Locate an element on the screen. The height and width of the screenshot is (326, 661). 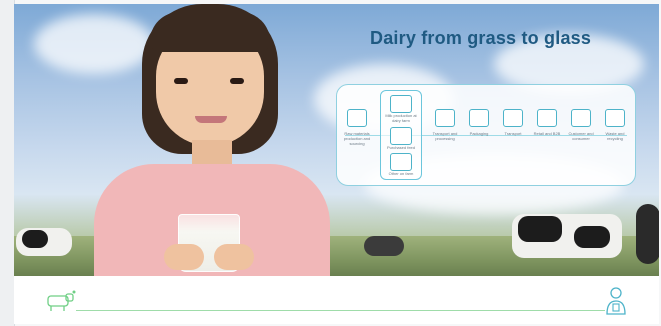
other-on-farm-icon is located at coordinates (401, 162).